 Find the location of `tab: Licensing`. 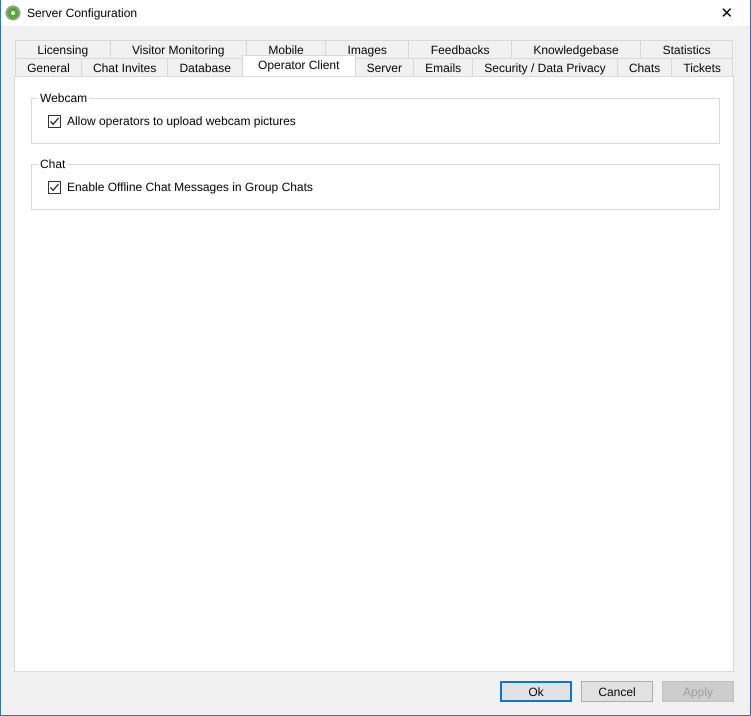

tab: Licensing is located at coordinates (63, 49).